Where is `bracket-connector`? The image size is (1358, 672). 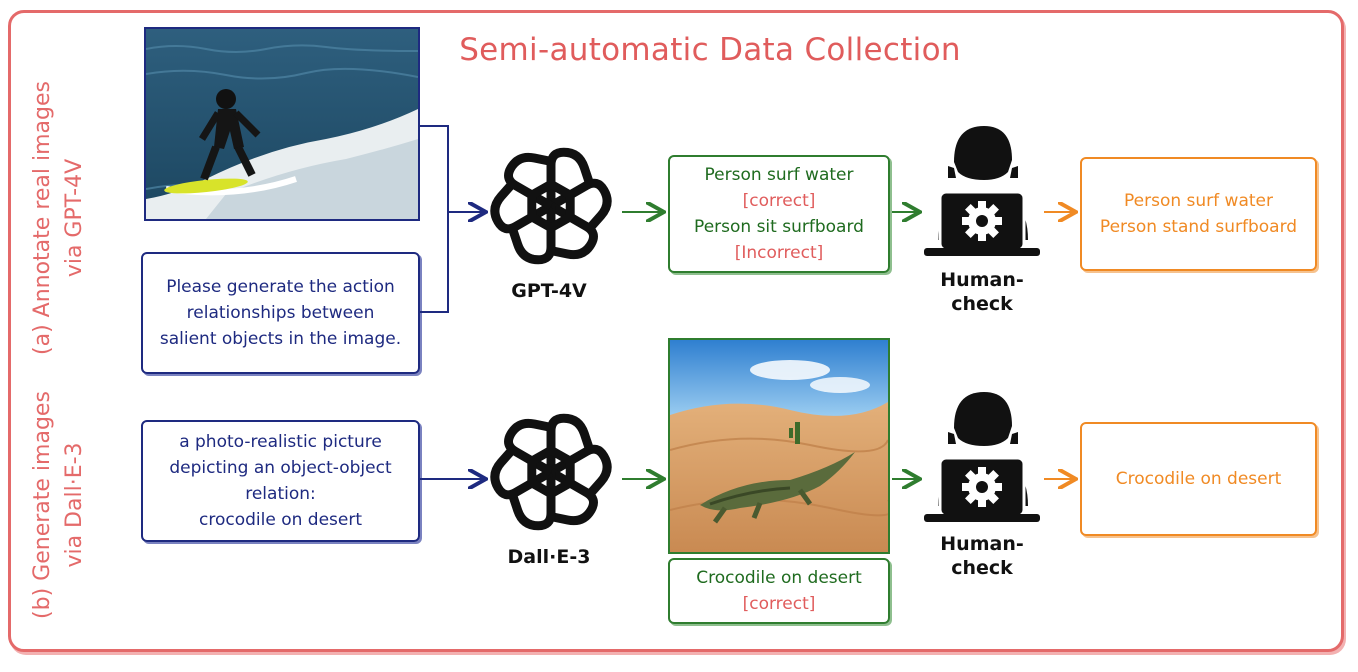 bracket-connector is located at coordinates (434, 219).